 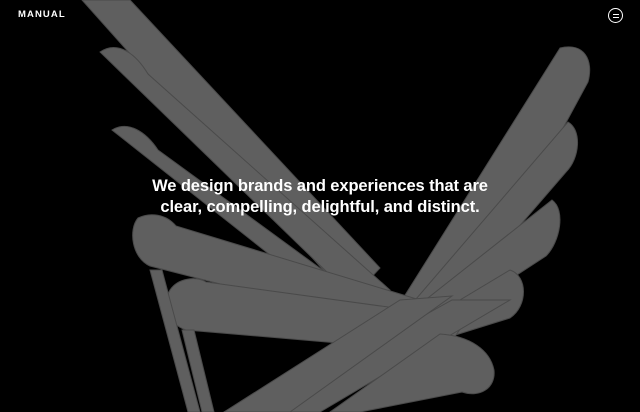 What do you see at coordinates (42, 14) in the screenshot?
I see `brand-logo: MANUAL` at bounding box center [42, 14].